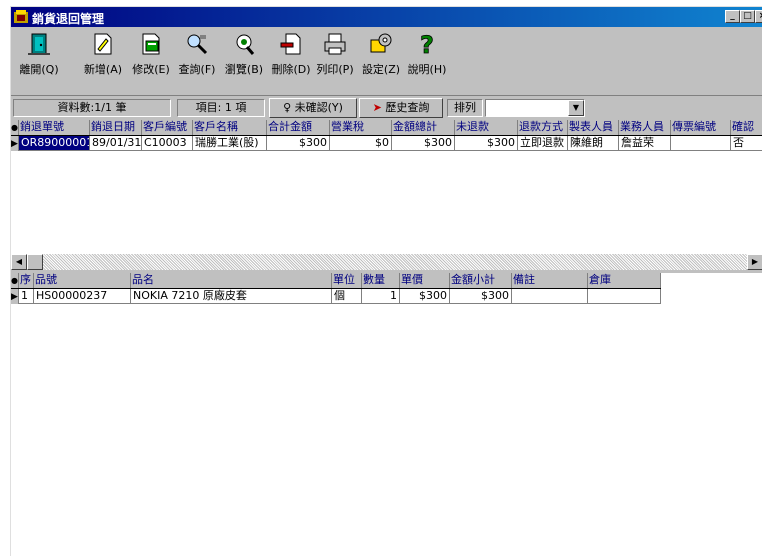  I want to click on query-button: 查詢(F), so click(197, 62).